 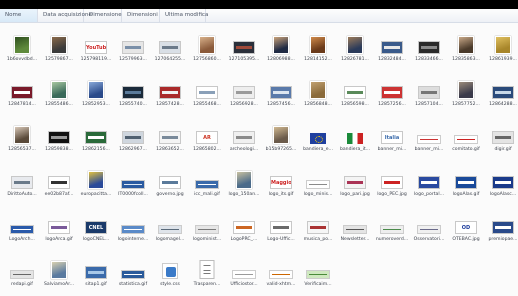 I want to click on file-item: digir.gif, so click(x=500, y=136).